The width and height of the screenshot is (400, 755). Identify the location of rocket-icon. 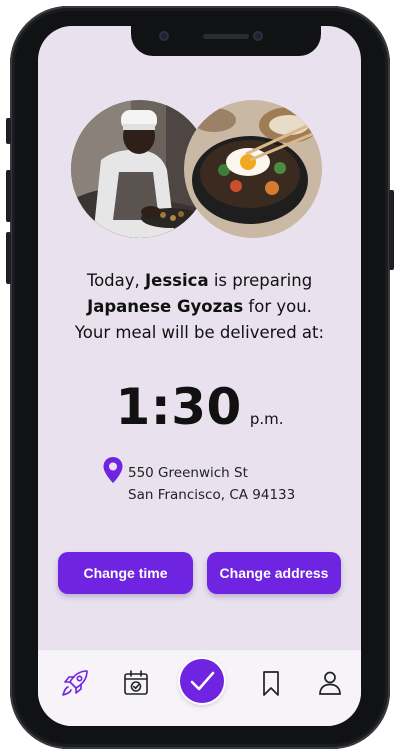
(75, 683).